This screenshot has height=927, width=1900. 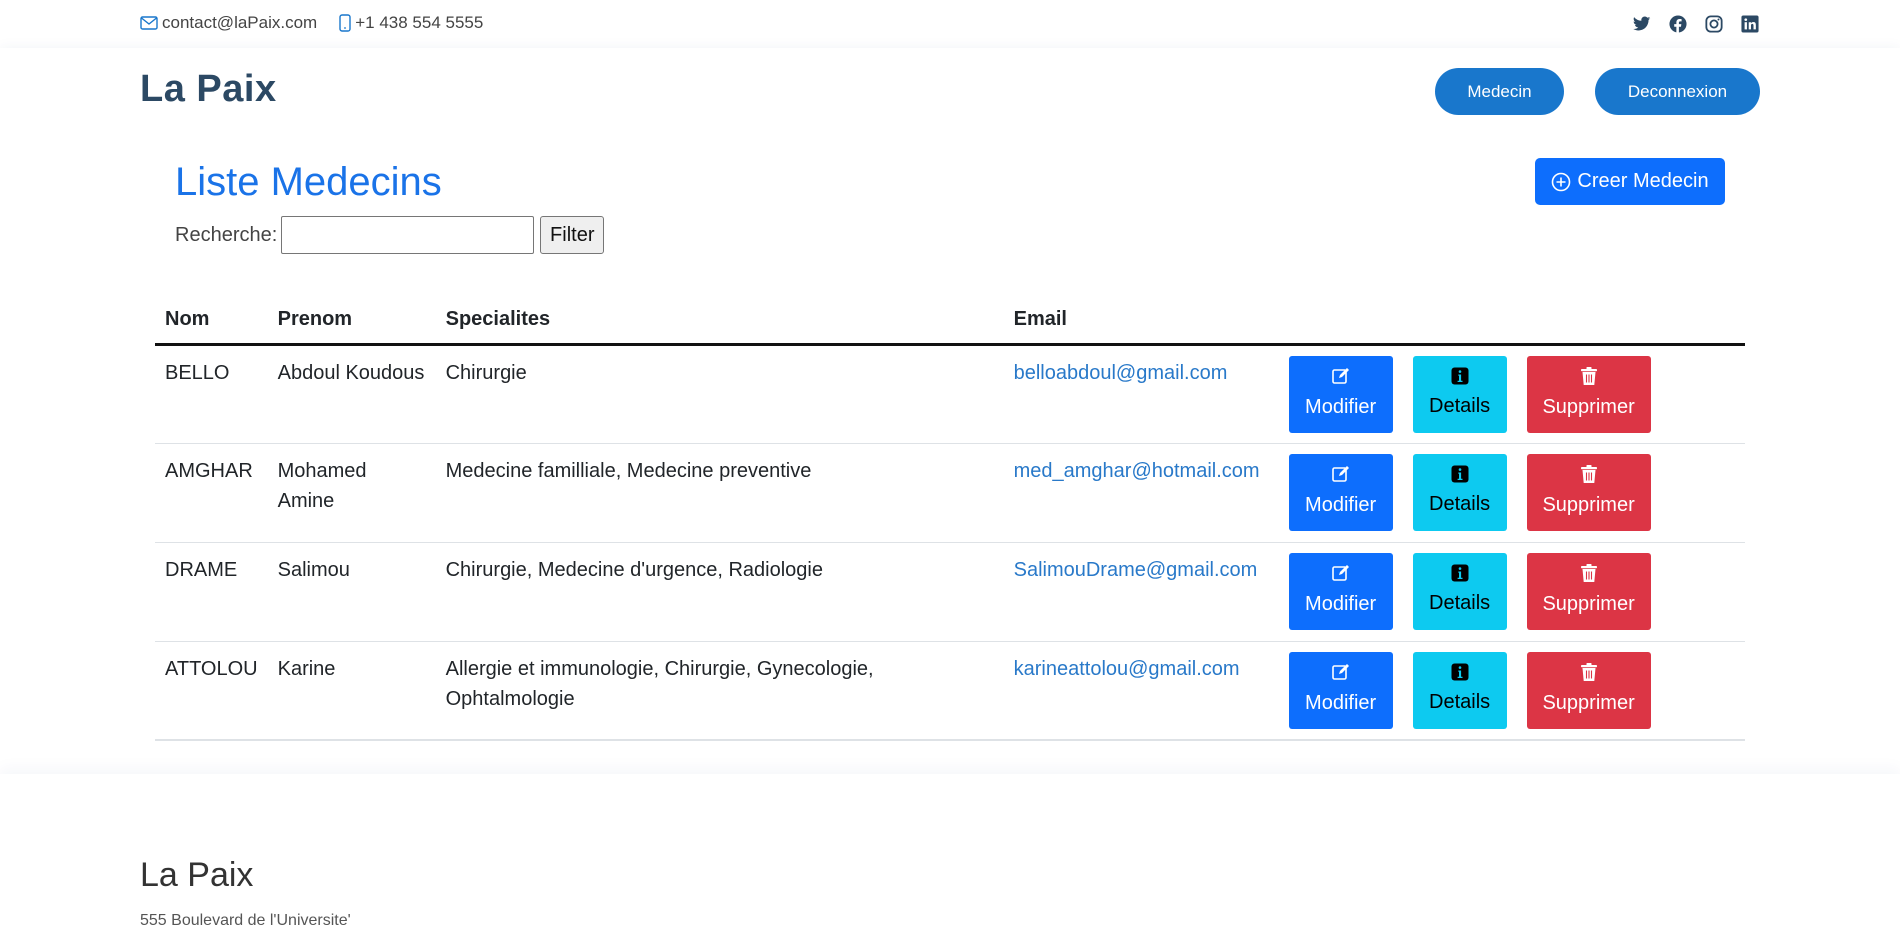 I want to click on cell-nom: AMGHAR, so click(x=211, y=493).